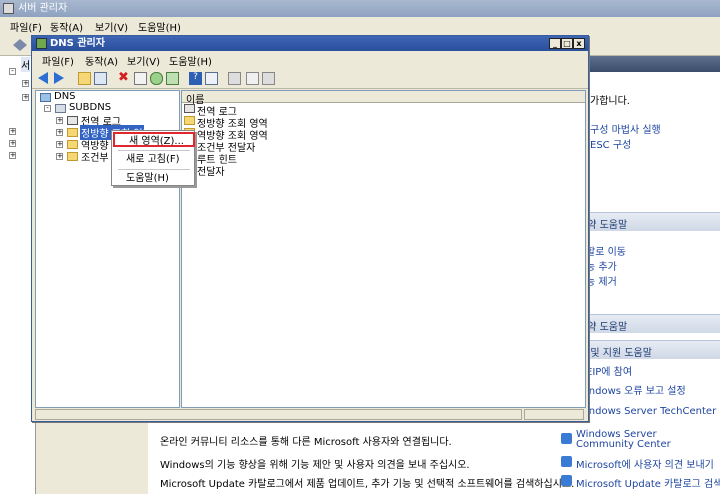  I want to click on dns-icon, so click(41, 43).